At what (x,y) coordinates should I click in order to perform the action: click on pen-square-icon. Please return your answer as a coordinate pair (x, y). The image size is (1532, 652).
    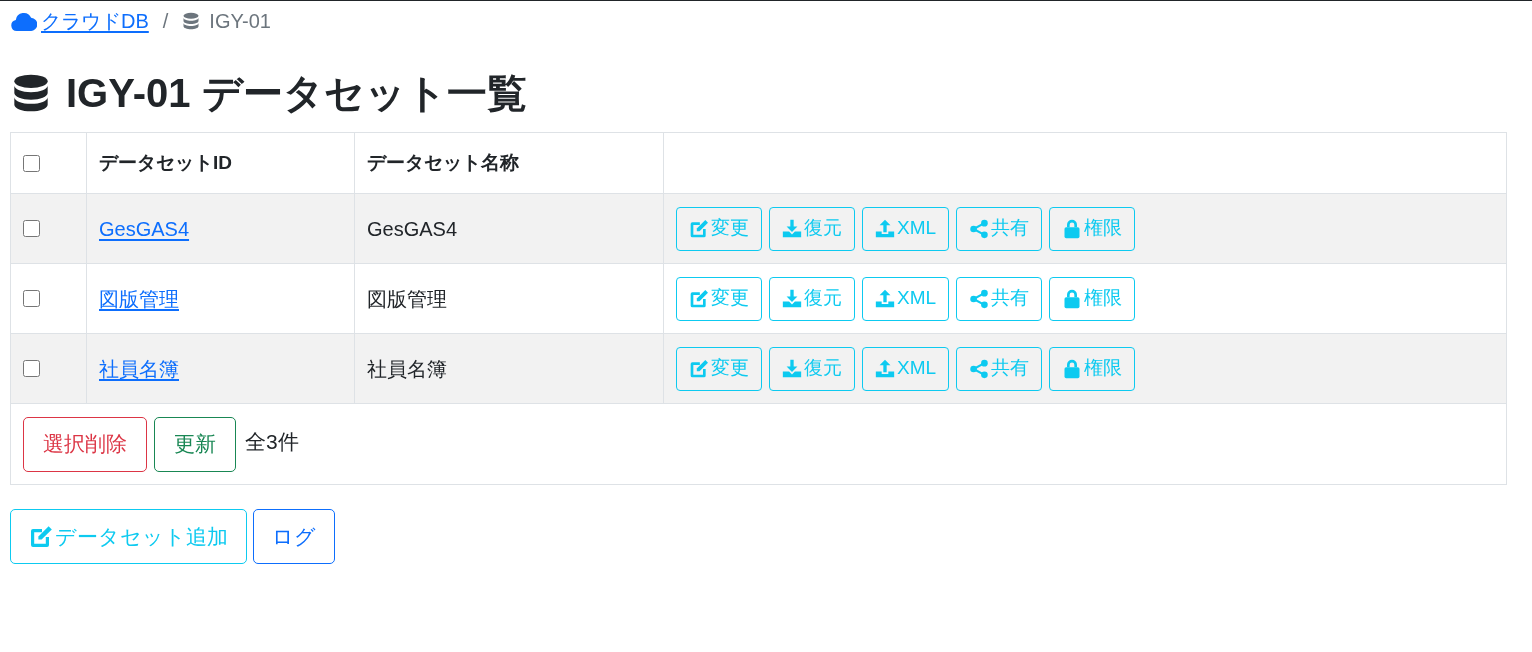
    Looking at the image, I should click on (41, 536).